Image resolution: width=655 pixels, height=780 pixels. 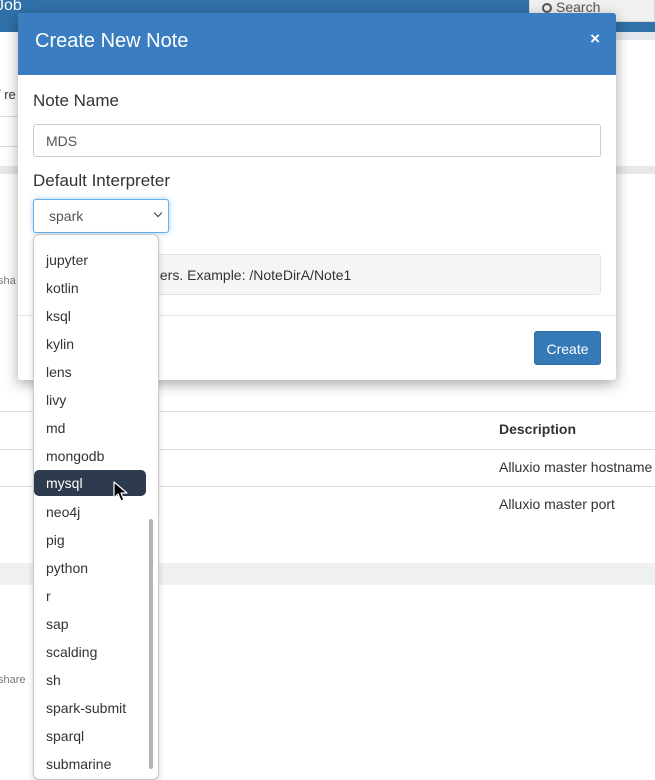 I want to click on dropdown-option-sh: sh, so click(x=90, y=680).